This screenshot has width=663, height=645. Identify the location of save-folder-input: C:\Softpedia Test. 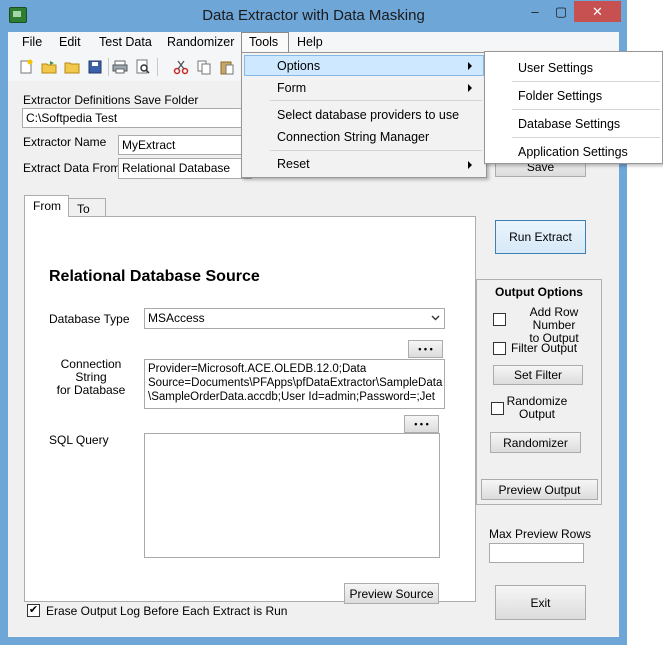
(137, 118).